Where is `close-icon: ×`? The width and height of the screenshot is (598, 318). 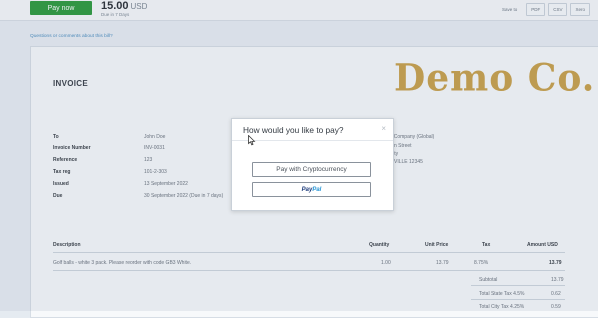 close-icon: × is located at coordinates (383, 128).